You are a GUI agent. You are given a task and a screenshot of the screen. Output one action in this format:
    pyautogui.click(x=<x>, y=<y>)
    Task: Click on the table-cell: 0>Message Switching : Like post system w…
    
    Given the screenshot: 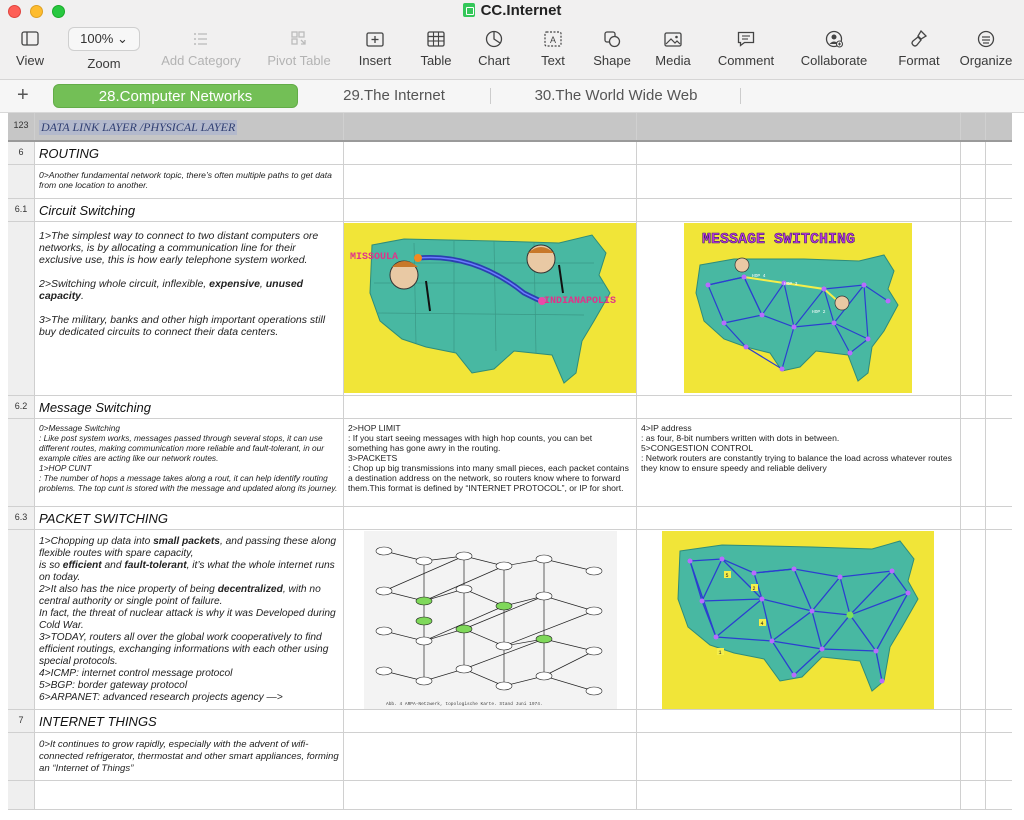 What is the action you would take?
    pyautogui.click(x=189, y=462)
    